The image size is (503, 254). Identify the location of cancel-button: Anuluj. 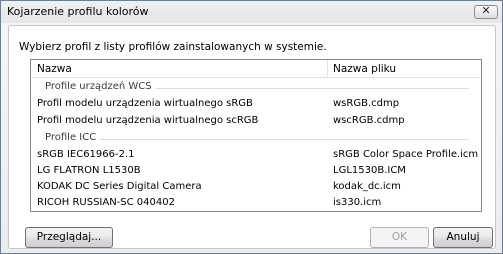
(463, 237).